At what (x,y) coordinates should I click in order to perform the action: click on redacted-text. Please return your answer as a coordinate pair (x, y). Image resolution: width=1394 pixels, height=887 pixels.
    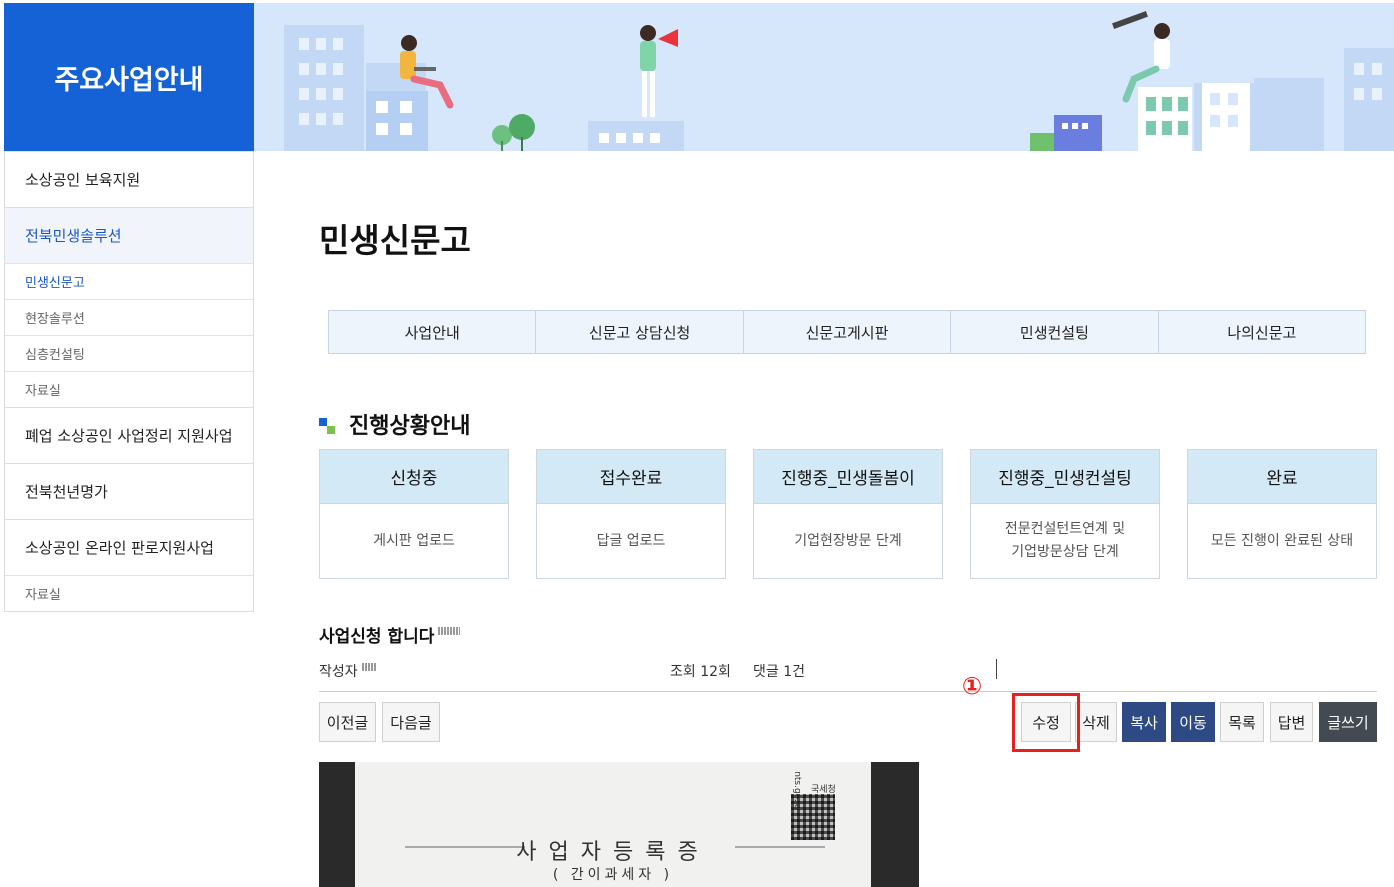
    Looking at the image, I should click on (449, 630).